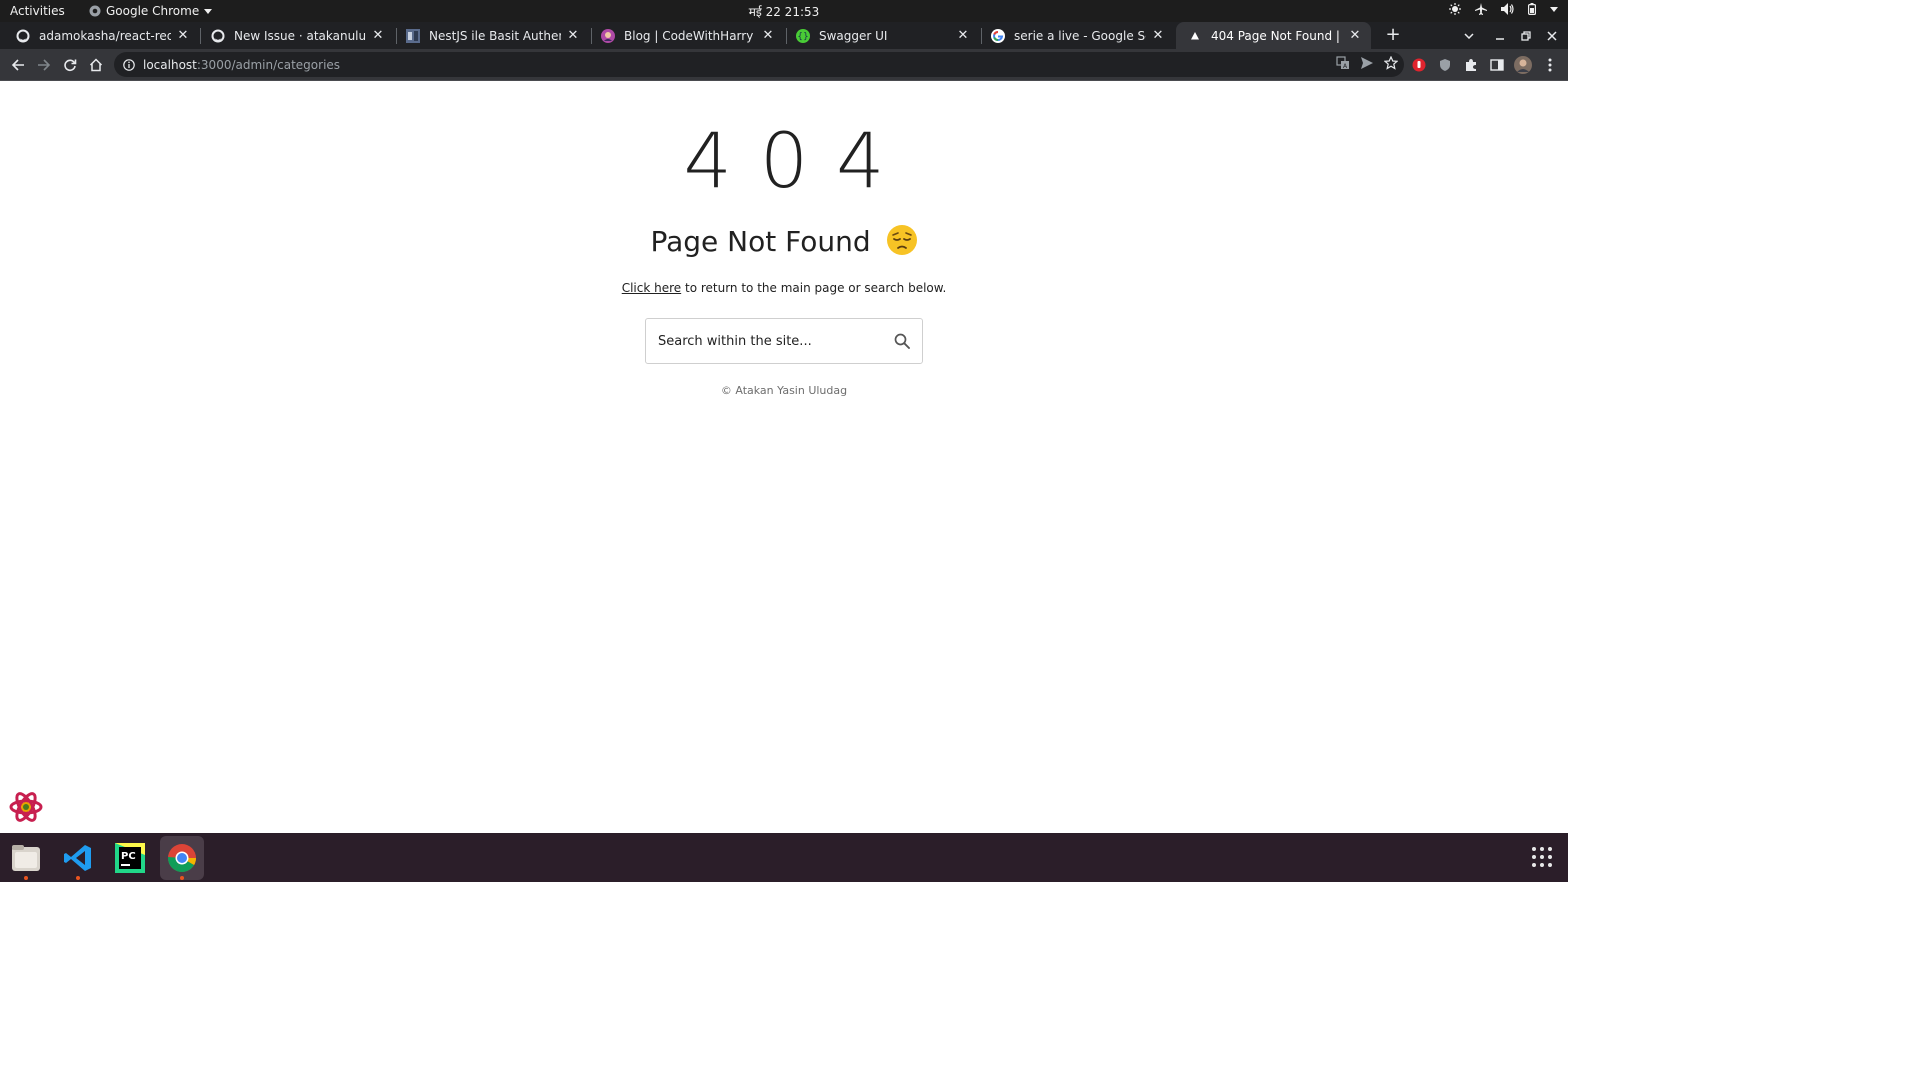 This screenshot has width=1920, height=1080. What do you see at coordinates (182, 878) in the screenshot?
I see `running-indicator` at bounding box center [182, 878].